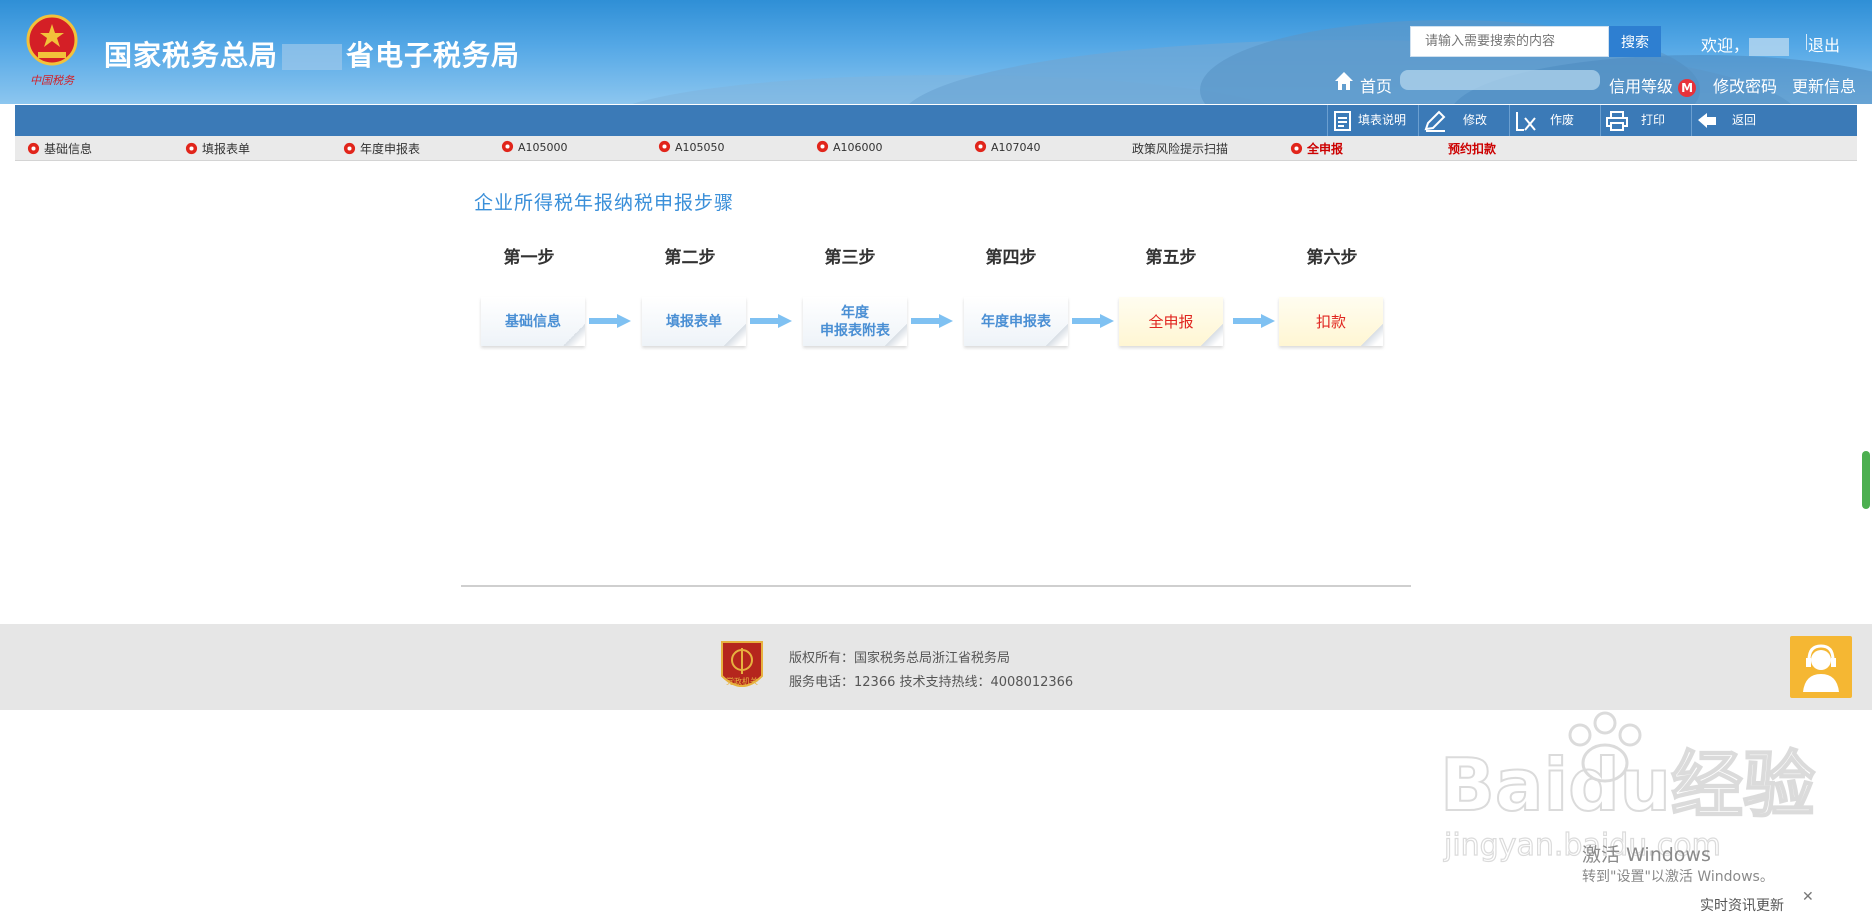  I want to click on tab-label: 填报表单, so click(226, 149).